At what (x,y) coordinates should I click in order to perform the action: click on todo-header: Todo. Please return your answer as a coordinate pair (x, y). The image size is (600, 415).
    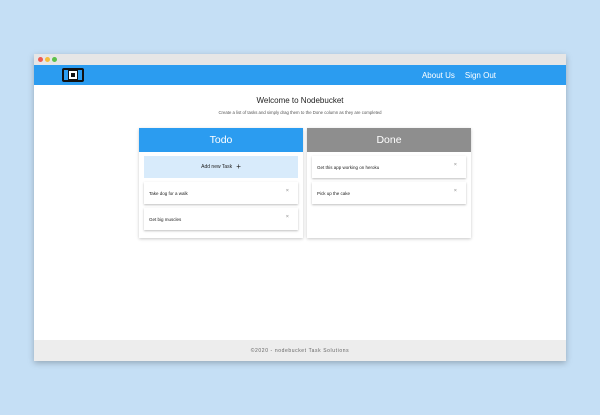
    Looking at the image, I should click on (221, 140).